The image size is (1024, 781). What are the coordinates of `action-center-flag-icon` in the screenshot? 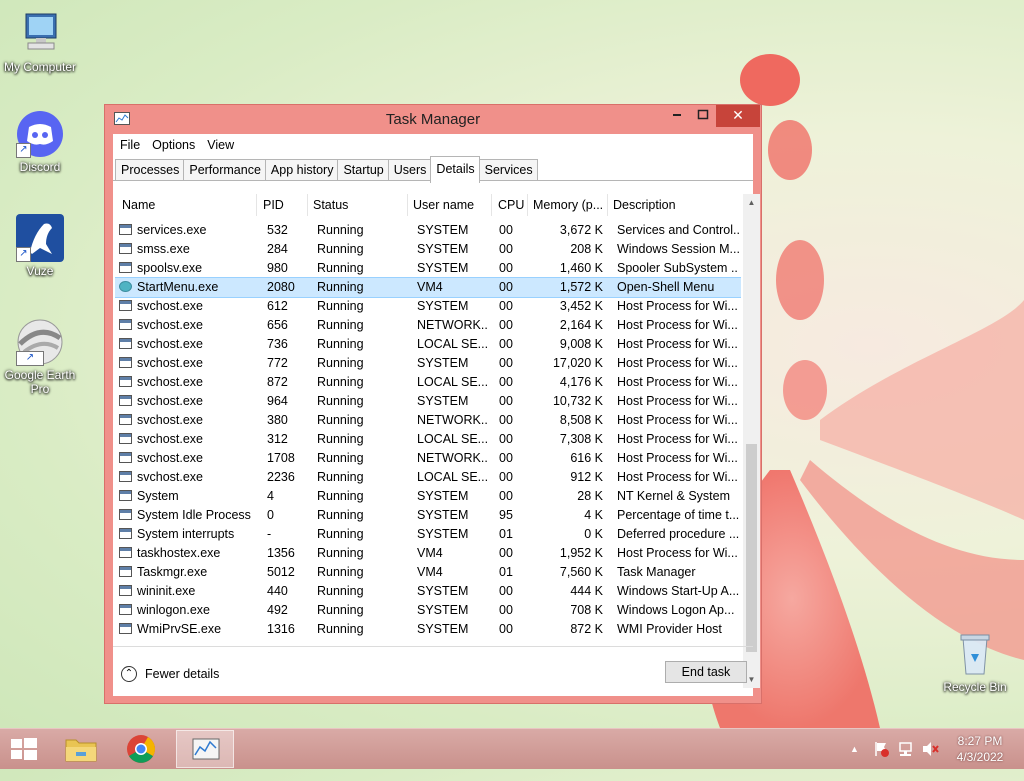 It's located at (881, 760).